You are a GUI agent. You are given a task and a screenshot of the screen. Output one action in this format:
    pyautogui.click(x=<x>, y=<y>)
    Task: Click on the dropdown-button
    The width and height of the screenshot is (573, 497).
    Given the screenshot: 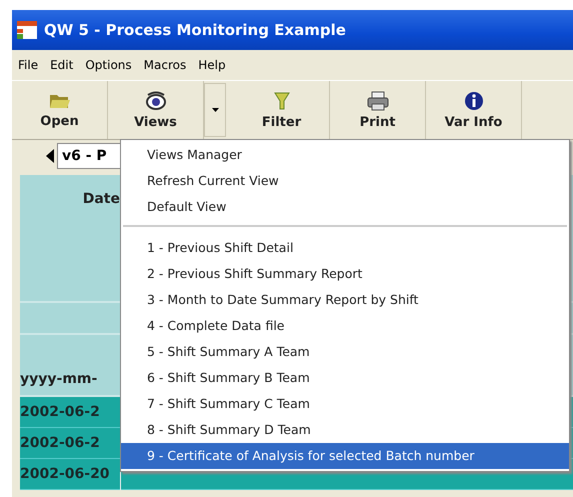 What is the action you would take?
    pyautogui.click(x=215, y=110)
    